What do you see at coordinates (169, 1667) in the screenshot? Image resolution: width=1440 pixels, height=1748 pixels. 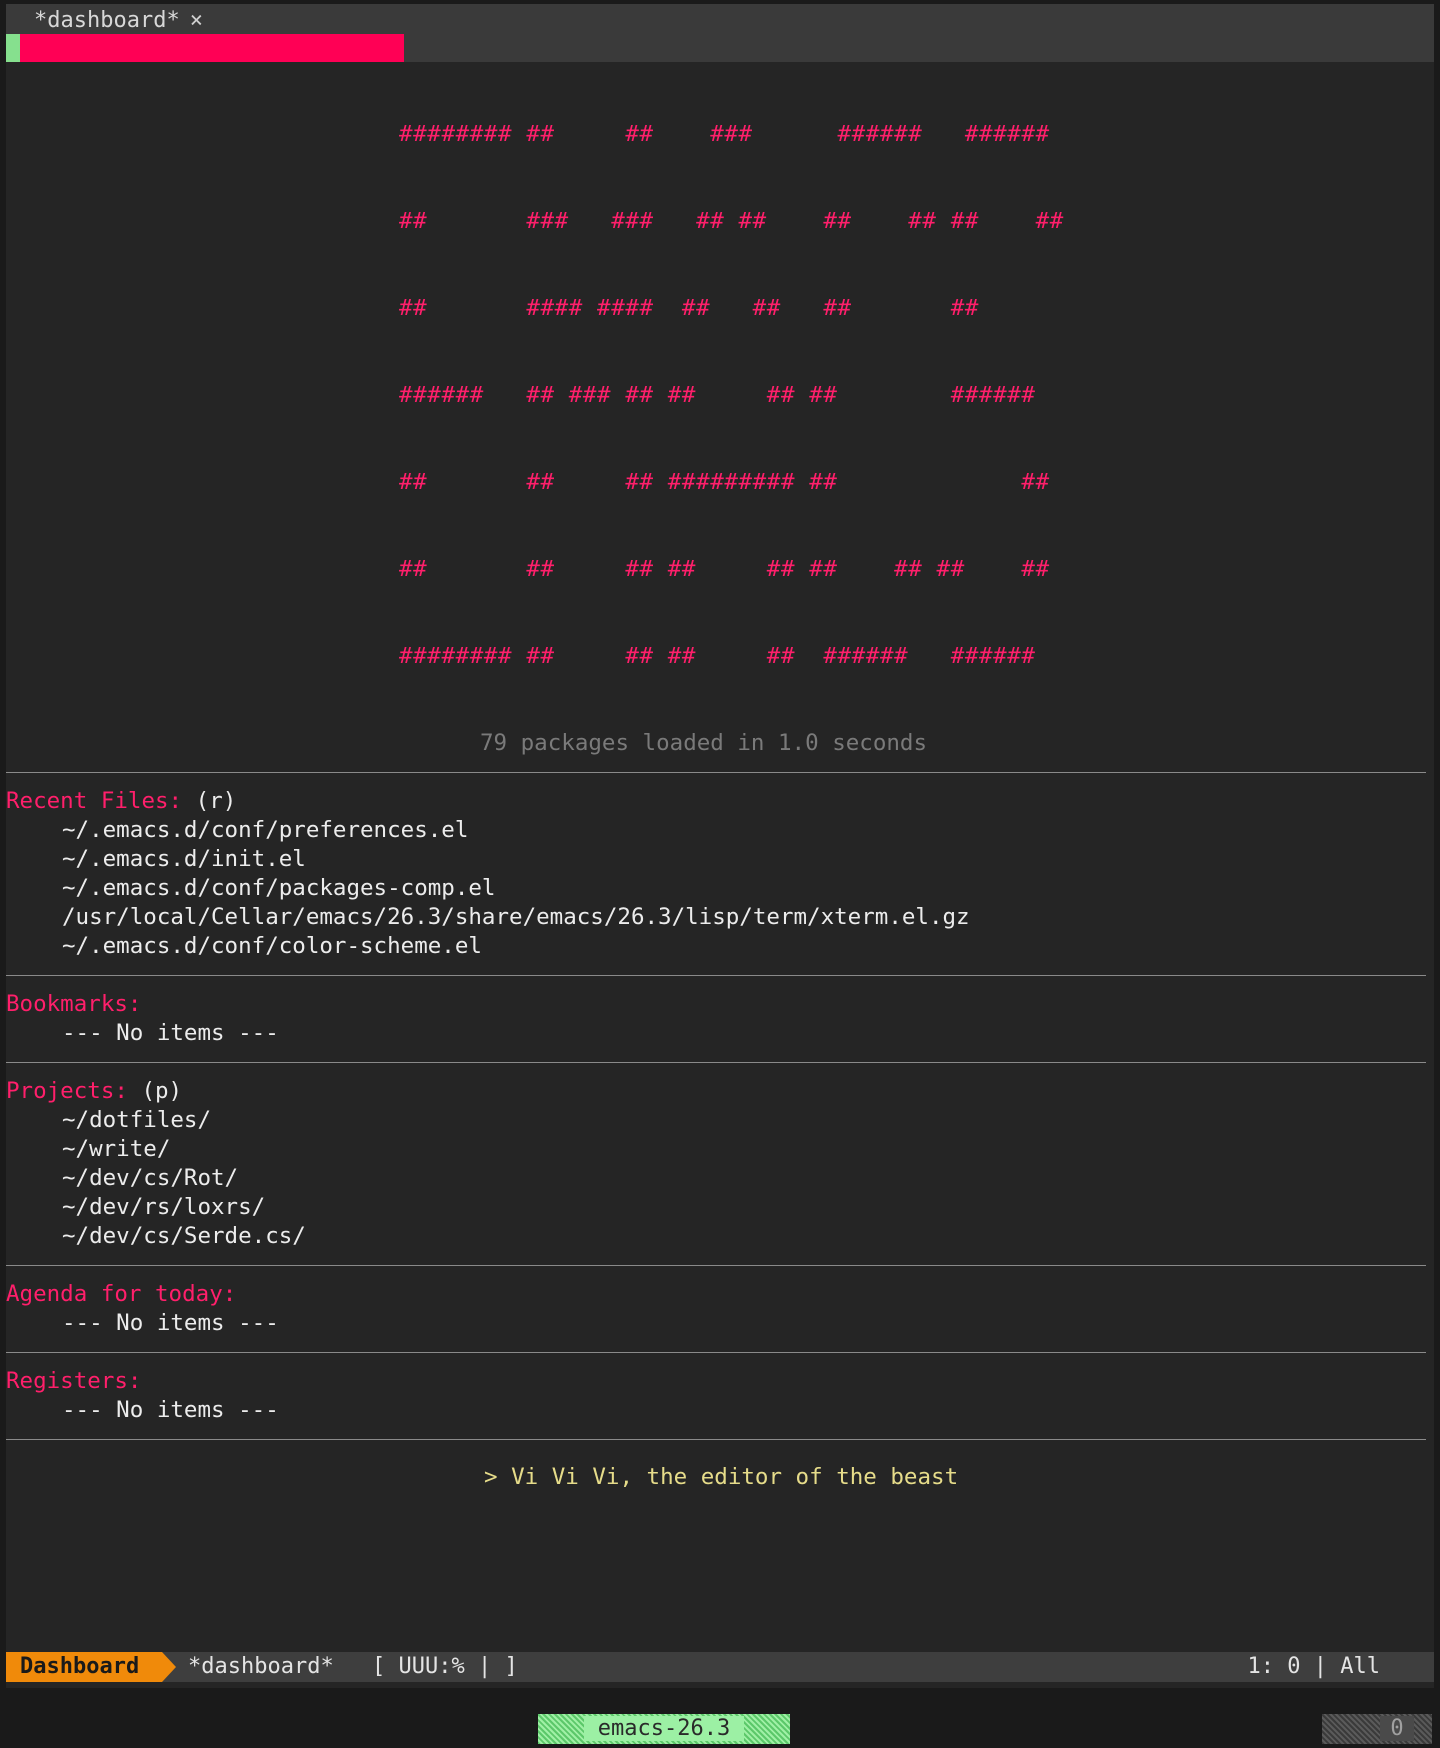 I see `powerline-arrow-icon` at bounding box center [169, 1667].